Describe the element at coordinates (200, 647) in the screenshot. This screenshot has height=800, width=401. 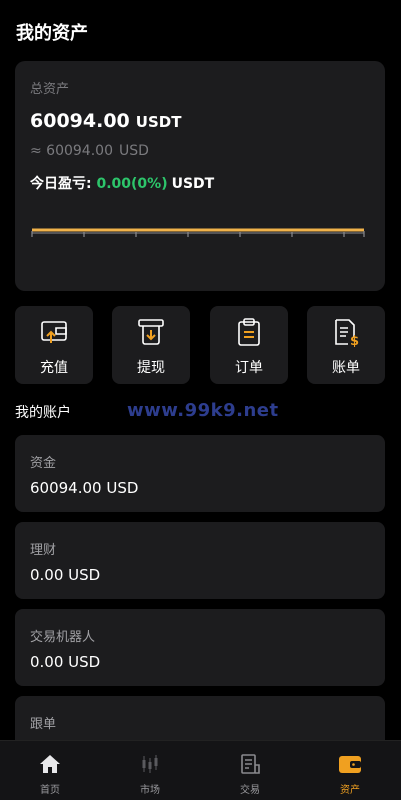
I see `account-card-trading-bot: 交易机器人 0.00 USD` at that location.